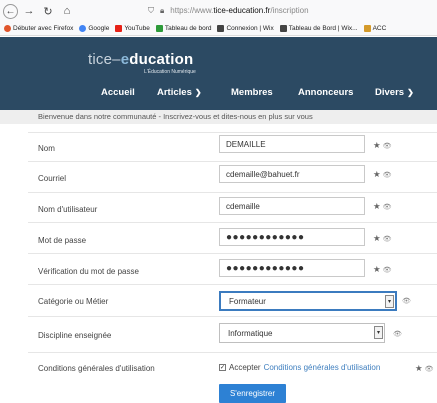 Image resolution: width=437 pixels, height=403 pixels. I want to click on accept-label: Accepter, so click(245, 367).